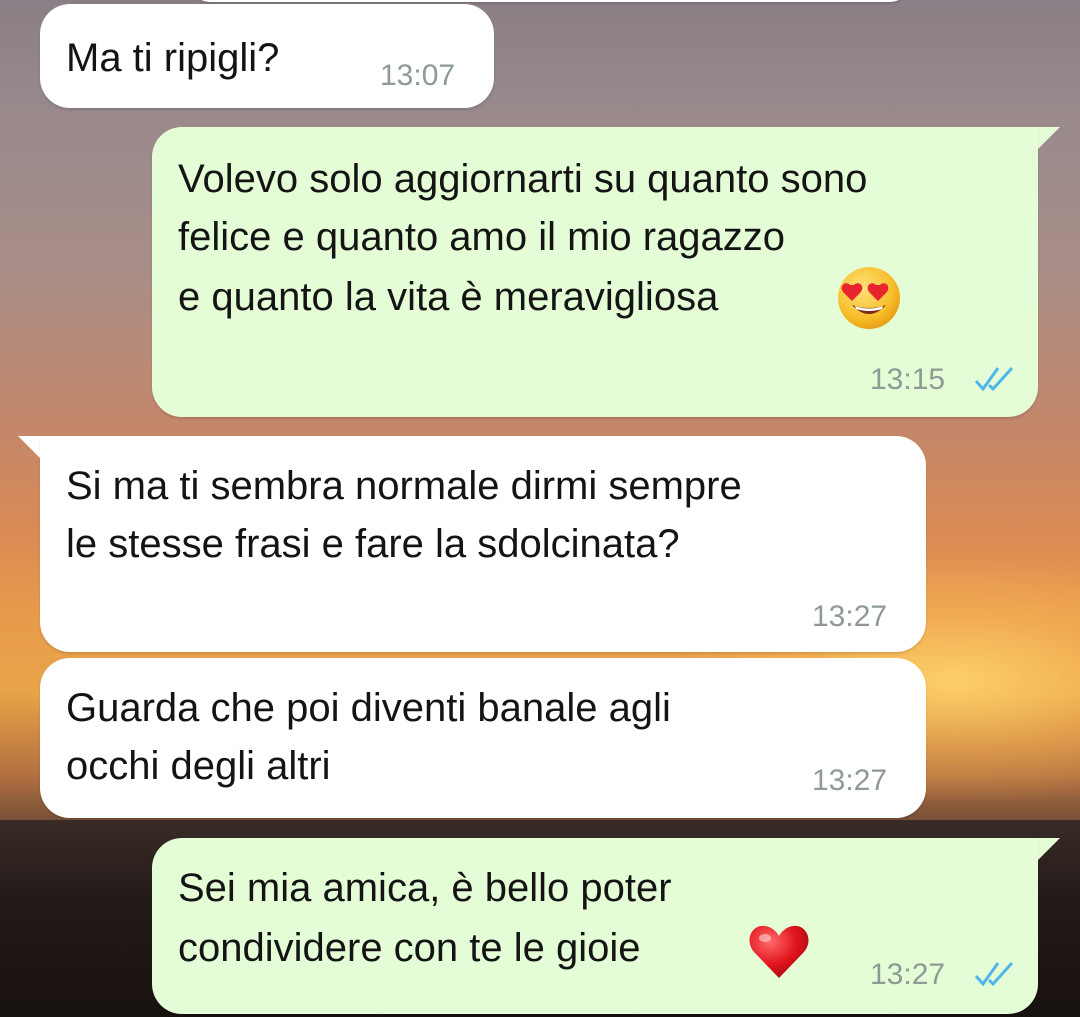  What do you see at coordinates (779, 953) in the screenshot?
I see `red-heart-emoji` at bounding box center [779, 953].